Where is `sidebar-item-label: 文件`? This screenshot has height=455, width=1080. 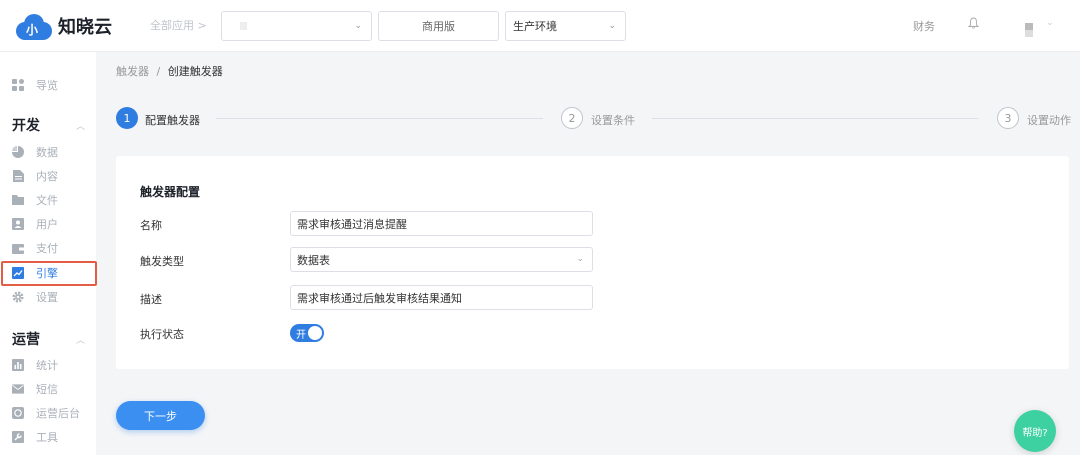
sidebar-item-label: 文件 is located at coordinates (47, 200).